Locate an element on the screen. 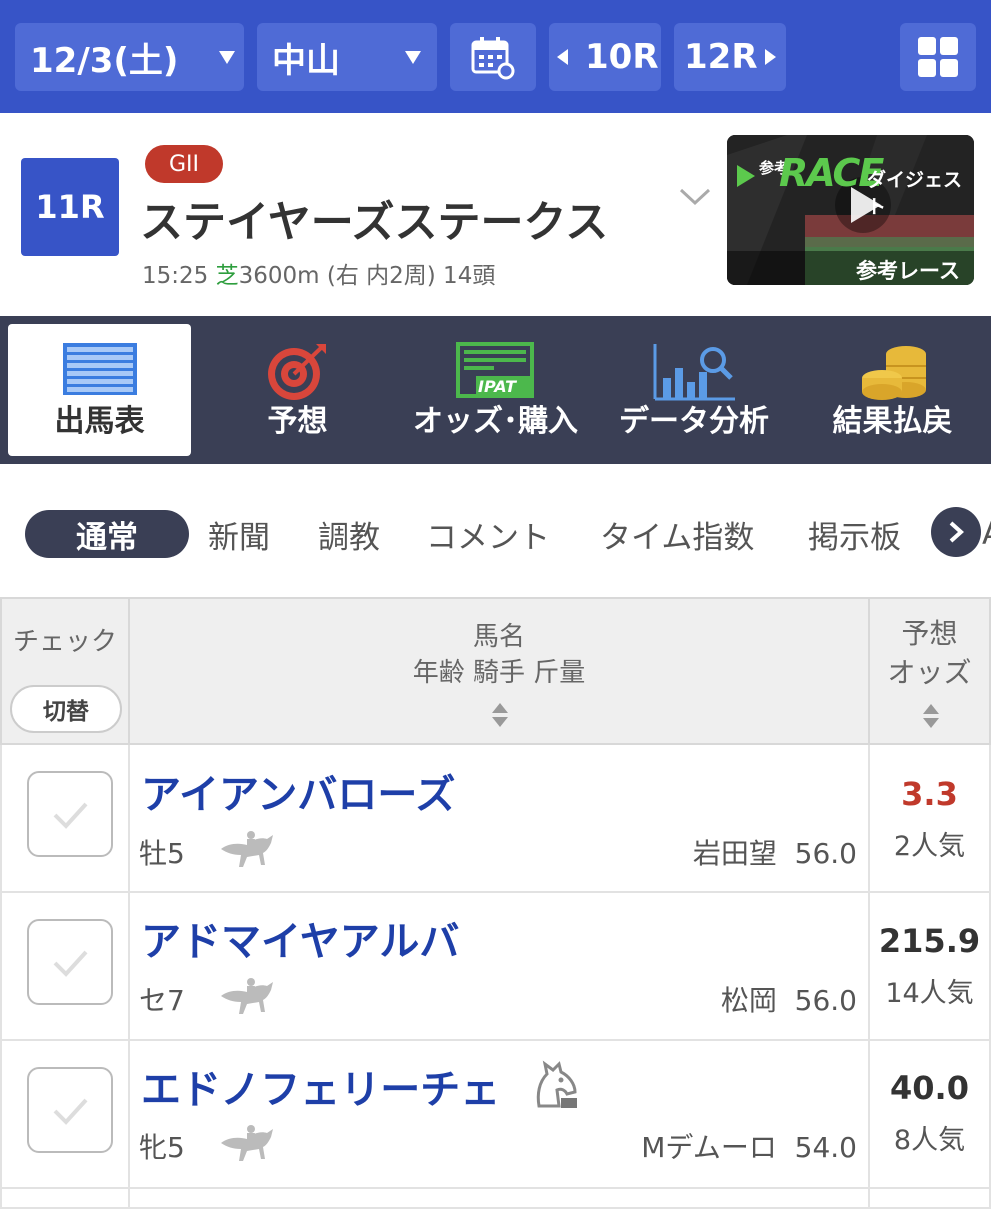  nav-data-analysis: データ分析 is located at coordinates (694, 390).